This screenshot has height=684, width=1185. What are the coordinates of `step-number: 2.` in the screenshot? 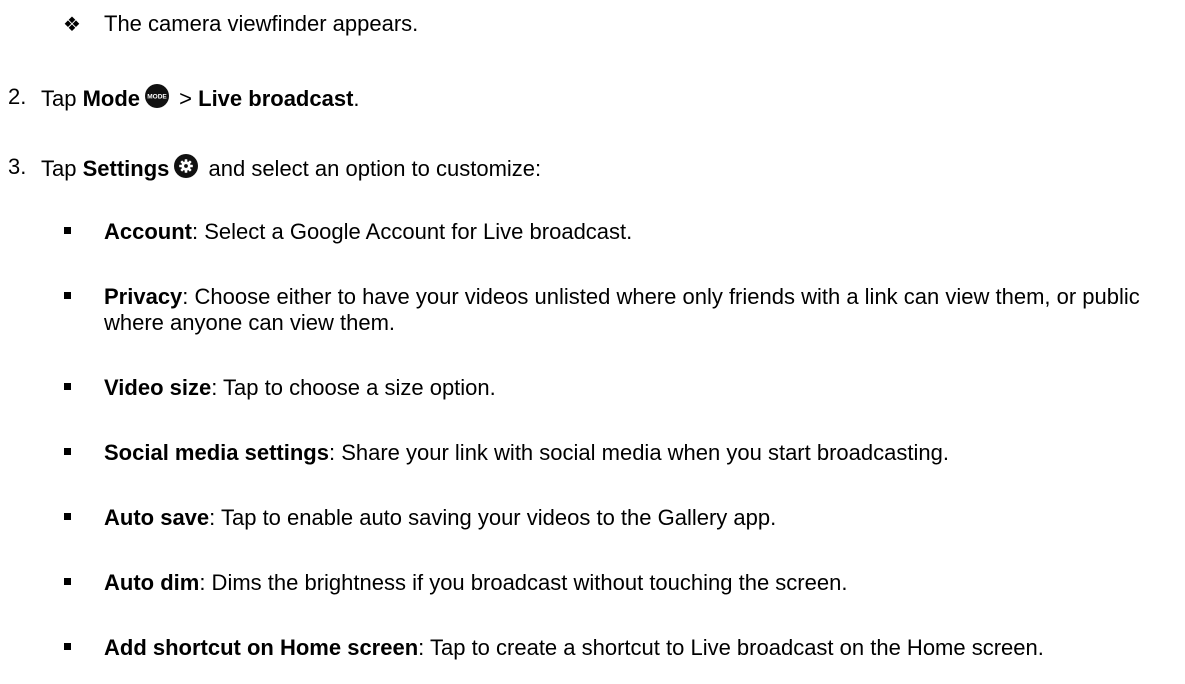 It's located at (17, 96).